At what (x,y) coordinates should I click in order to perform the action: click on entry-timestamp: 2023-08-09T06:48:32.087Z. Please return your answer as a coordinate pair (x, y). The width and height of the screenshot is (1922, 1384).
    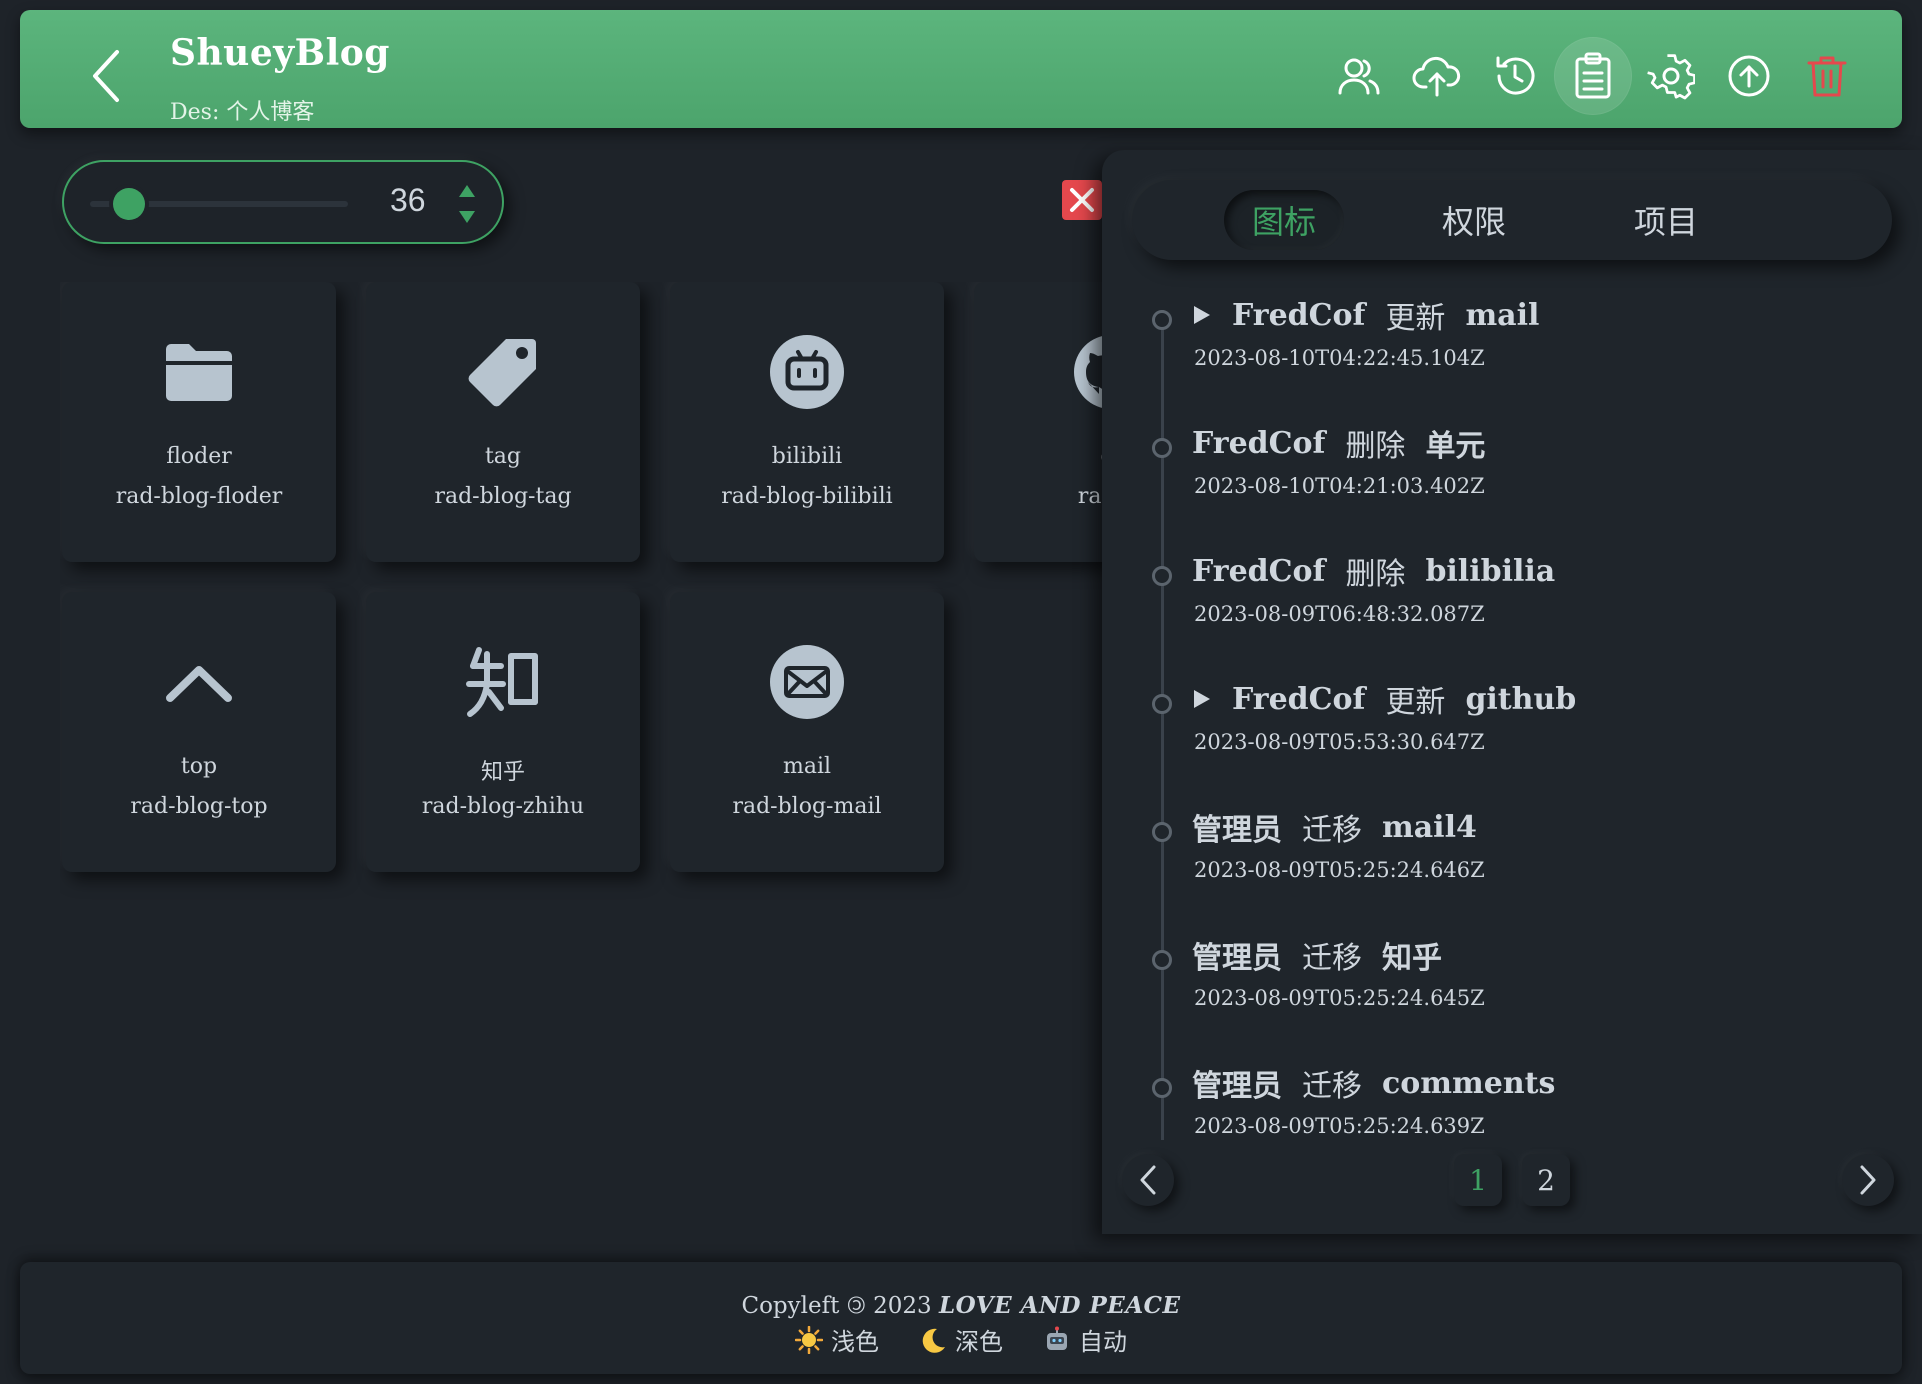
    Looking at the image, I should click on (1339, 614).